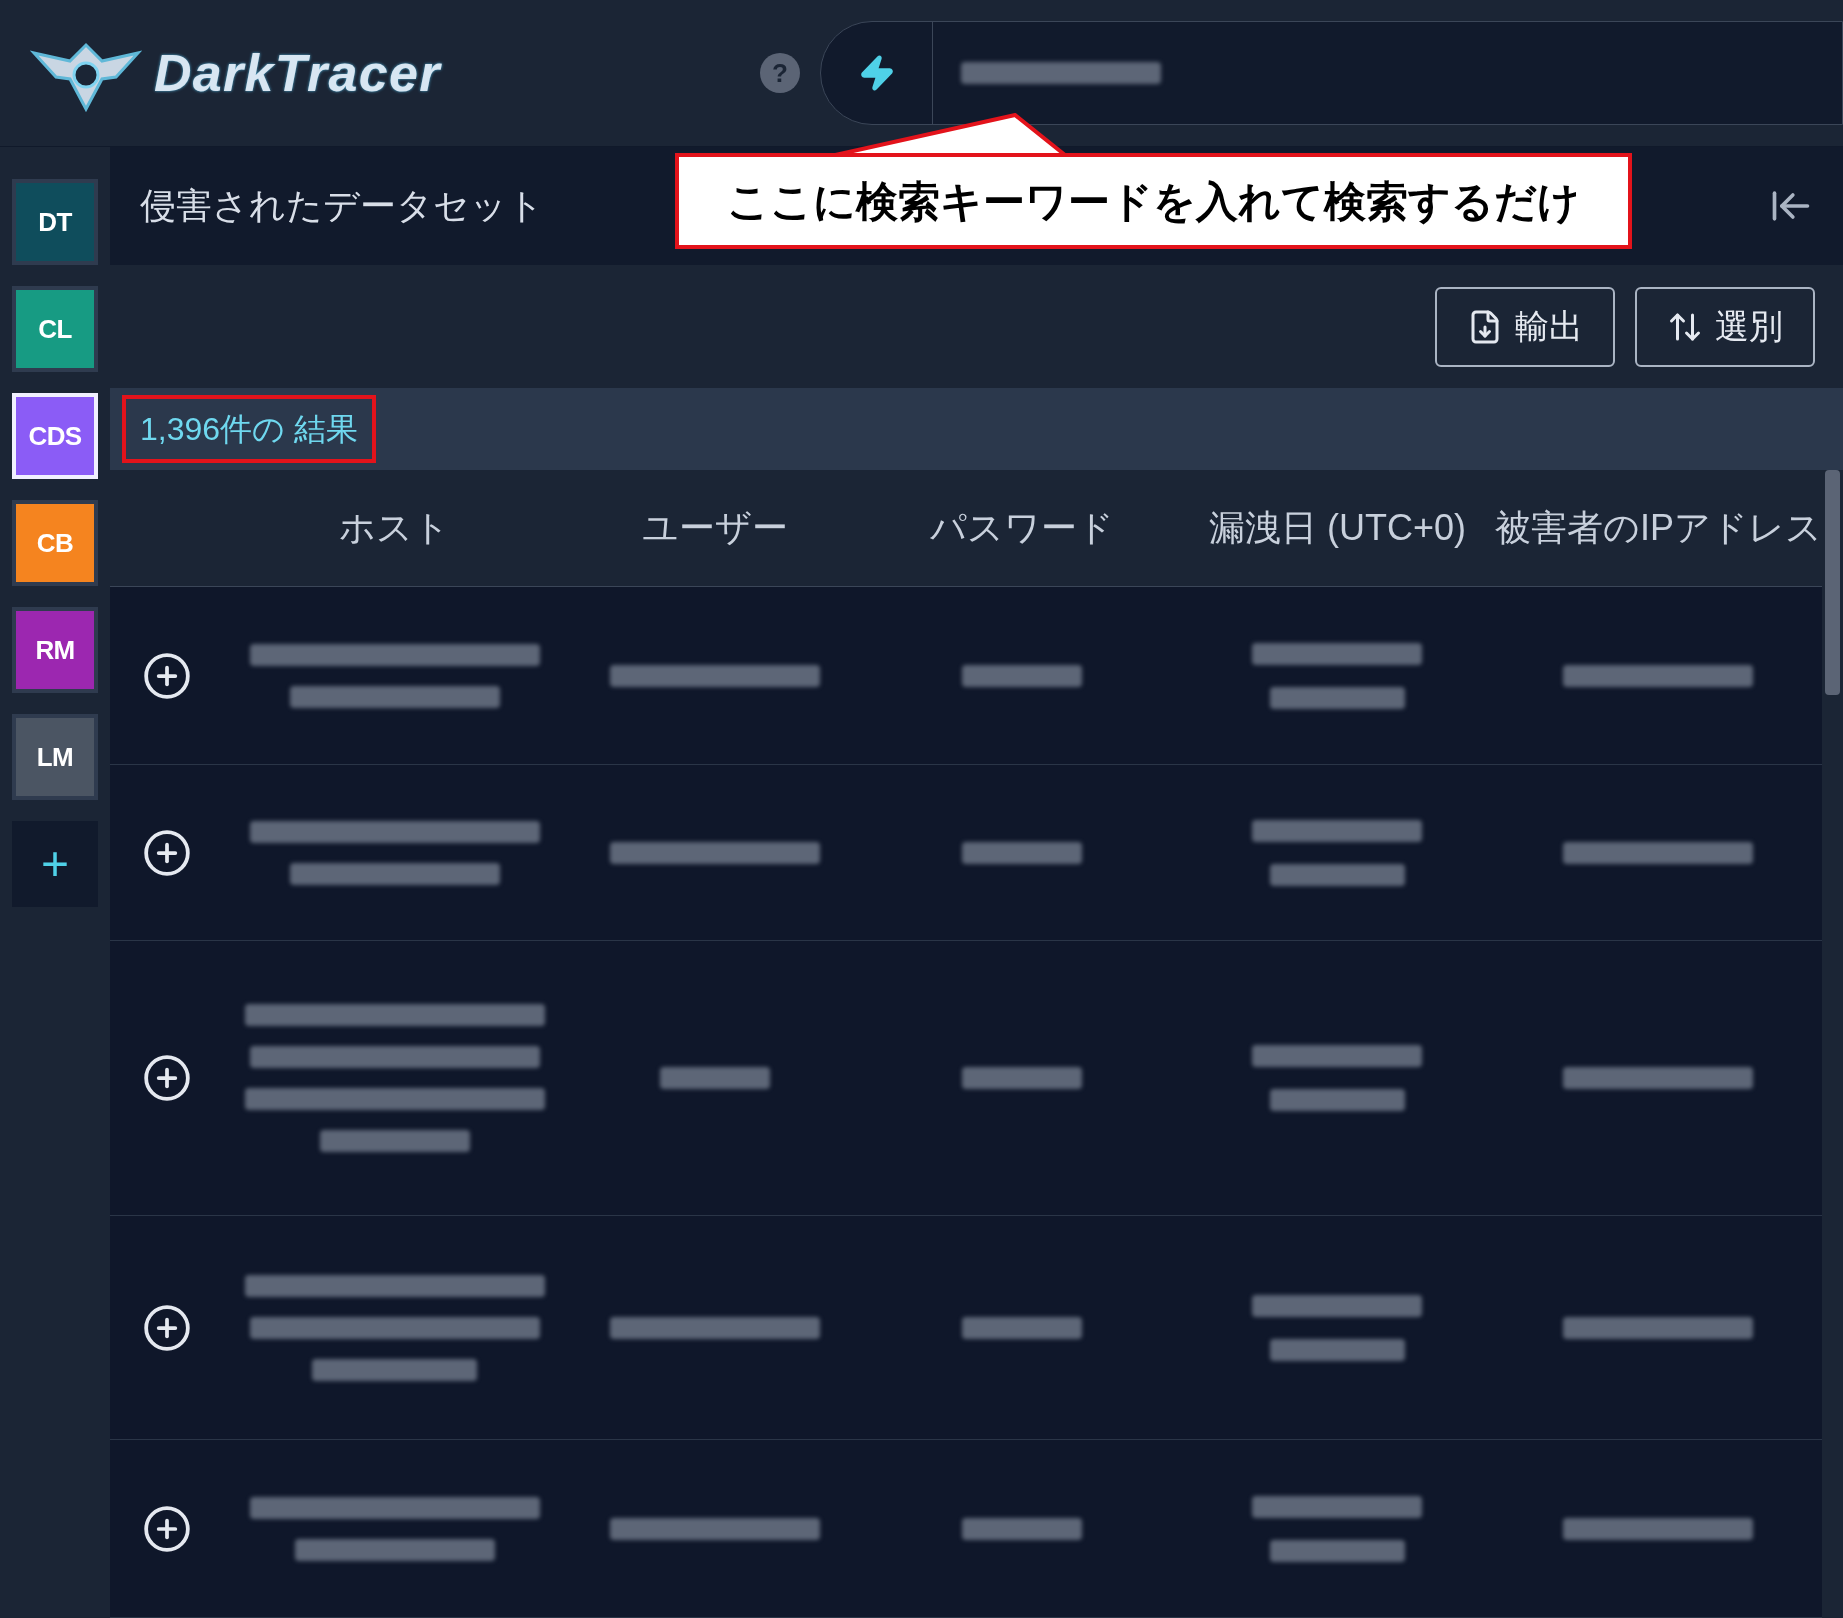 This screenshot has width=1843, height=1618. What do you see at coordinates (55, 436) in the screenshot?
I see `app-tile: CDS` at bounding box center [55, 436].